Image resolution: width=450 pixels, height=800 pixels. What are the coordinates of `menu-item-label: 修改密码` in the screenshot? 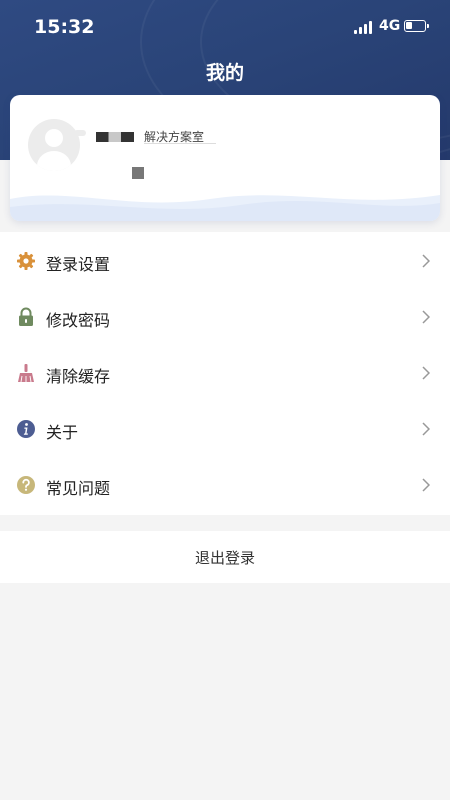 It's located at (78, 320).